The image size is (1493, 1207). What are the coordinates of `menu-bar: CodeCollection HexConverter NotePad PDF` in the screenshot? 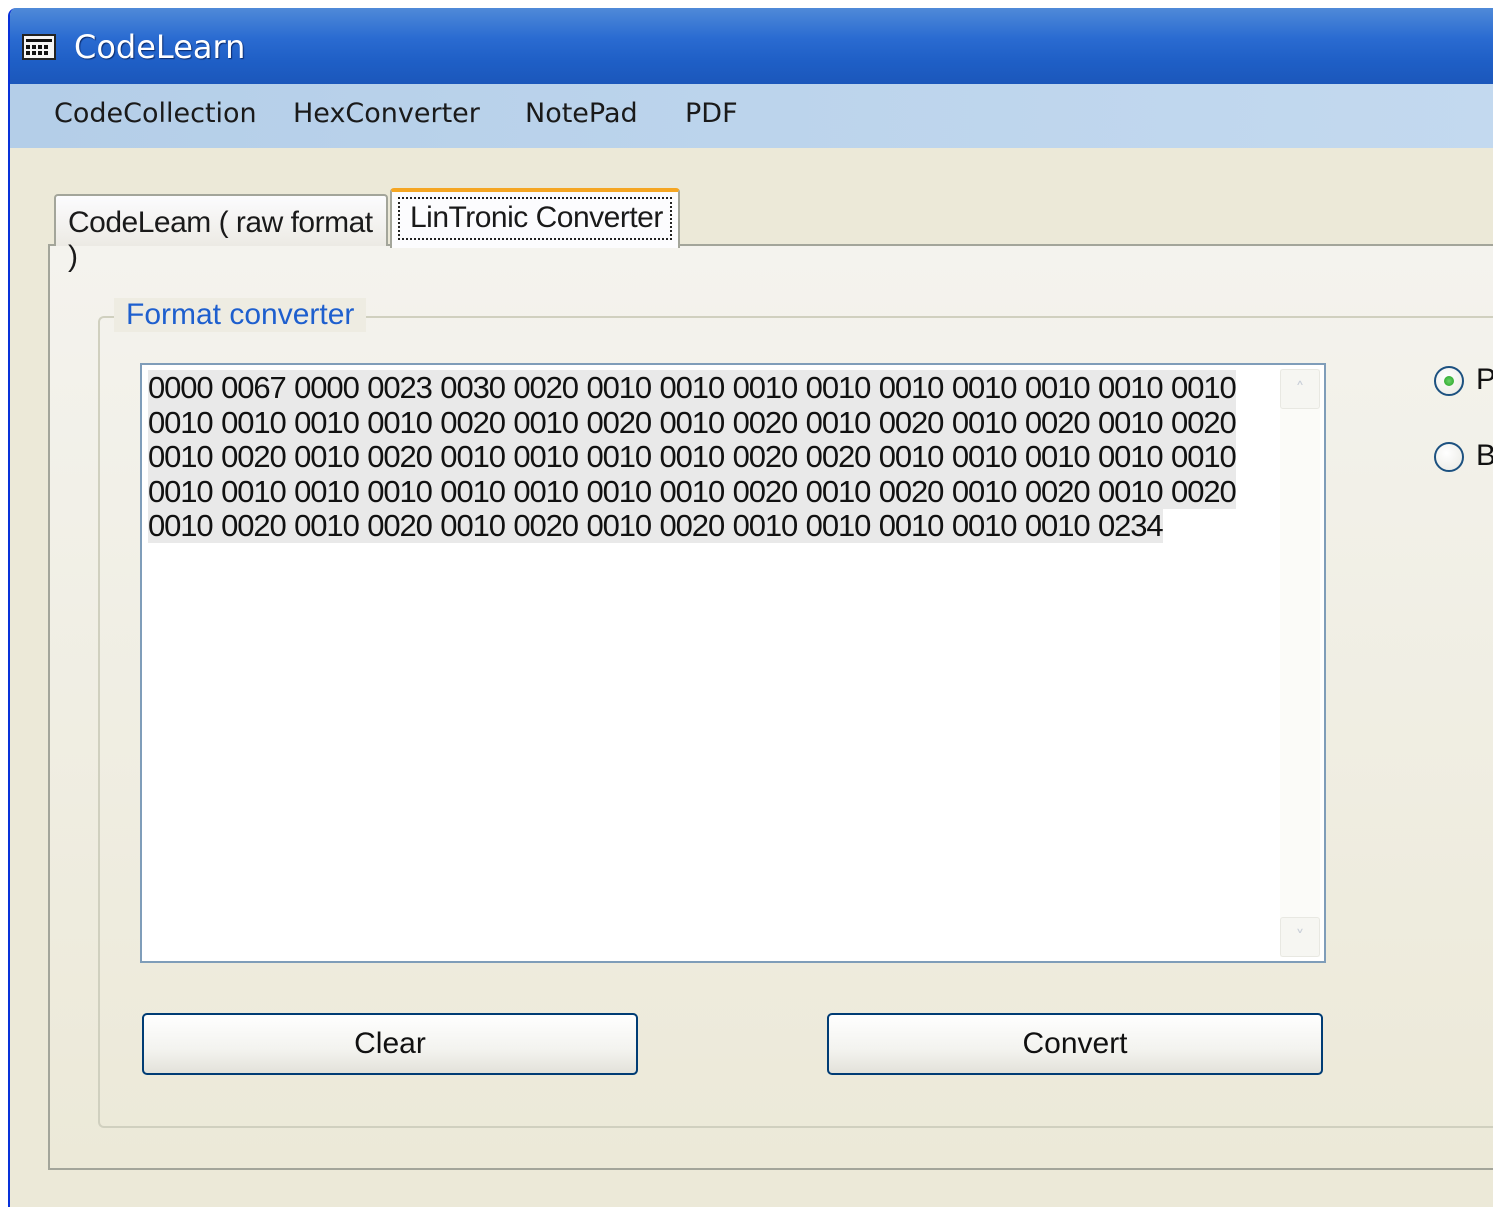 It's located at (751, 116).